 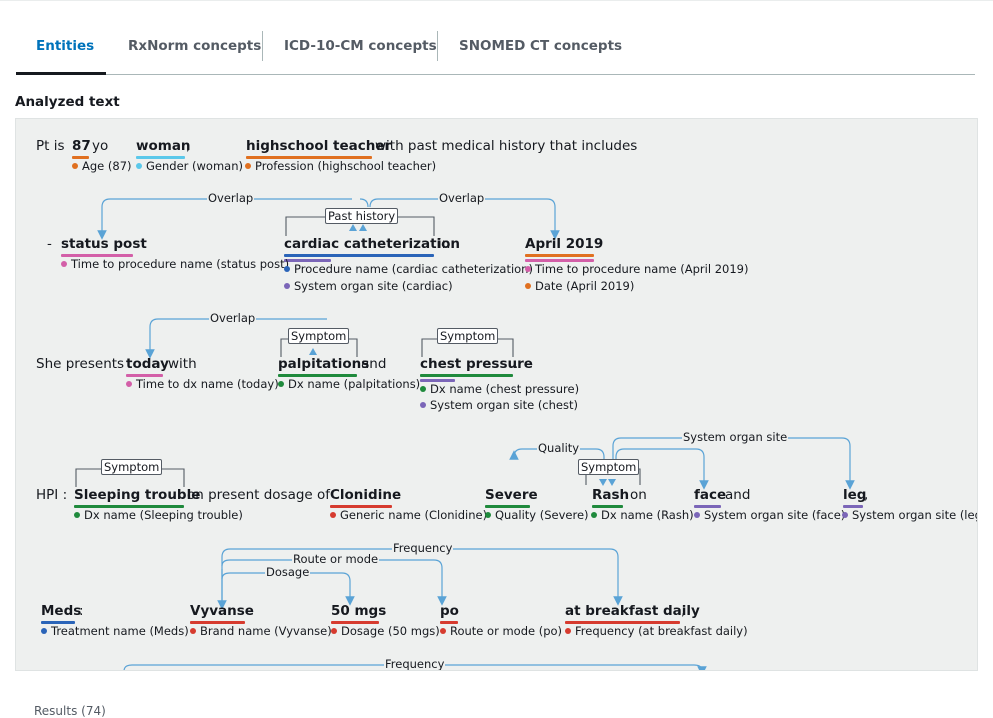 I want to click on entity-april-2019: April 2019, so click(x=564, y=244).